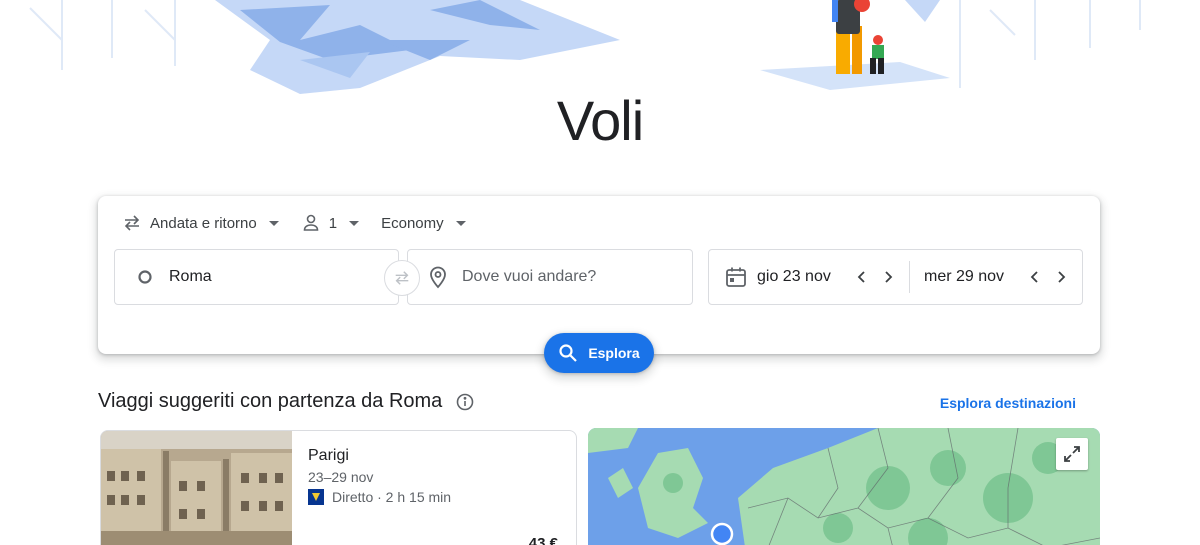 The image size is (1200, 545). I want to click on swap-locations-button, so click(402, 278).